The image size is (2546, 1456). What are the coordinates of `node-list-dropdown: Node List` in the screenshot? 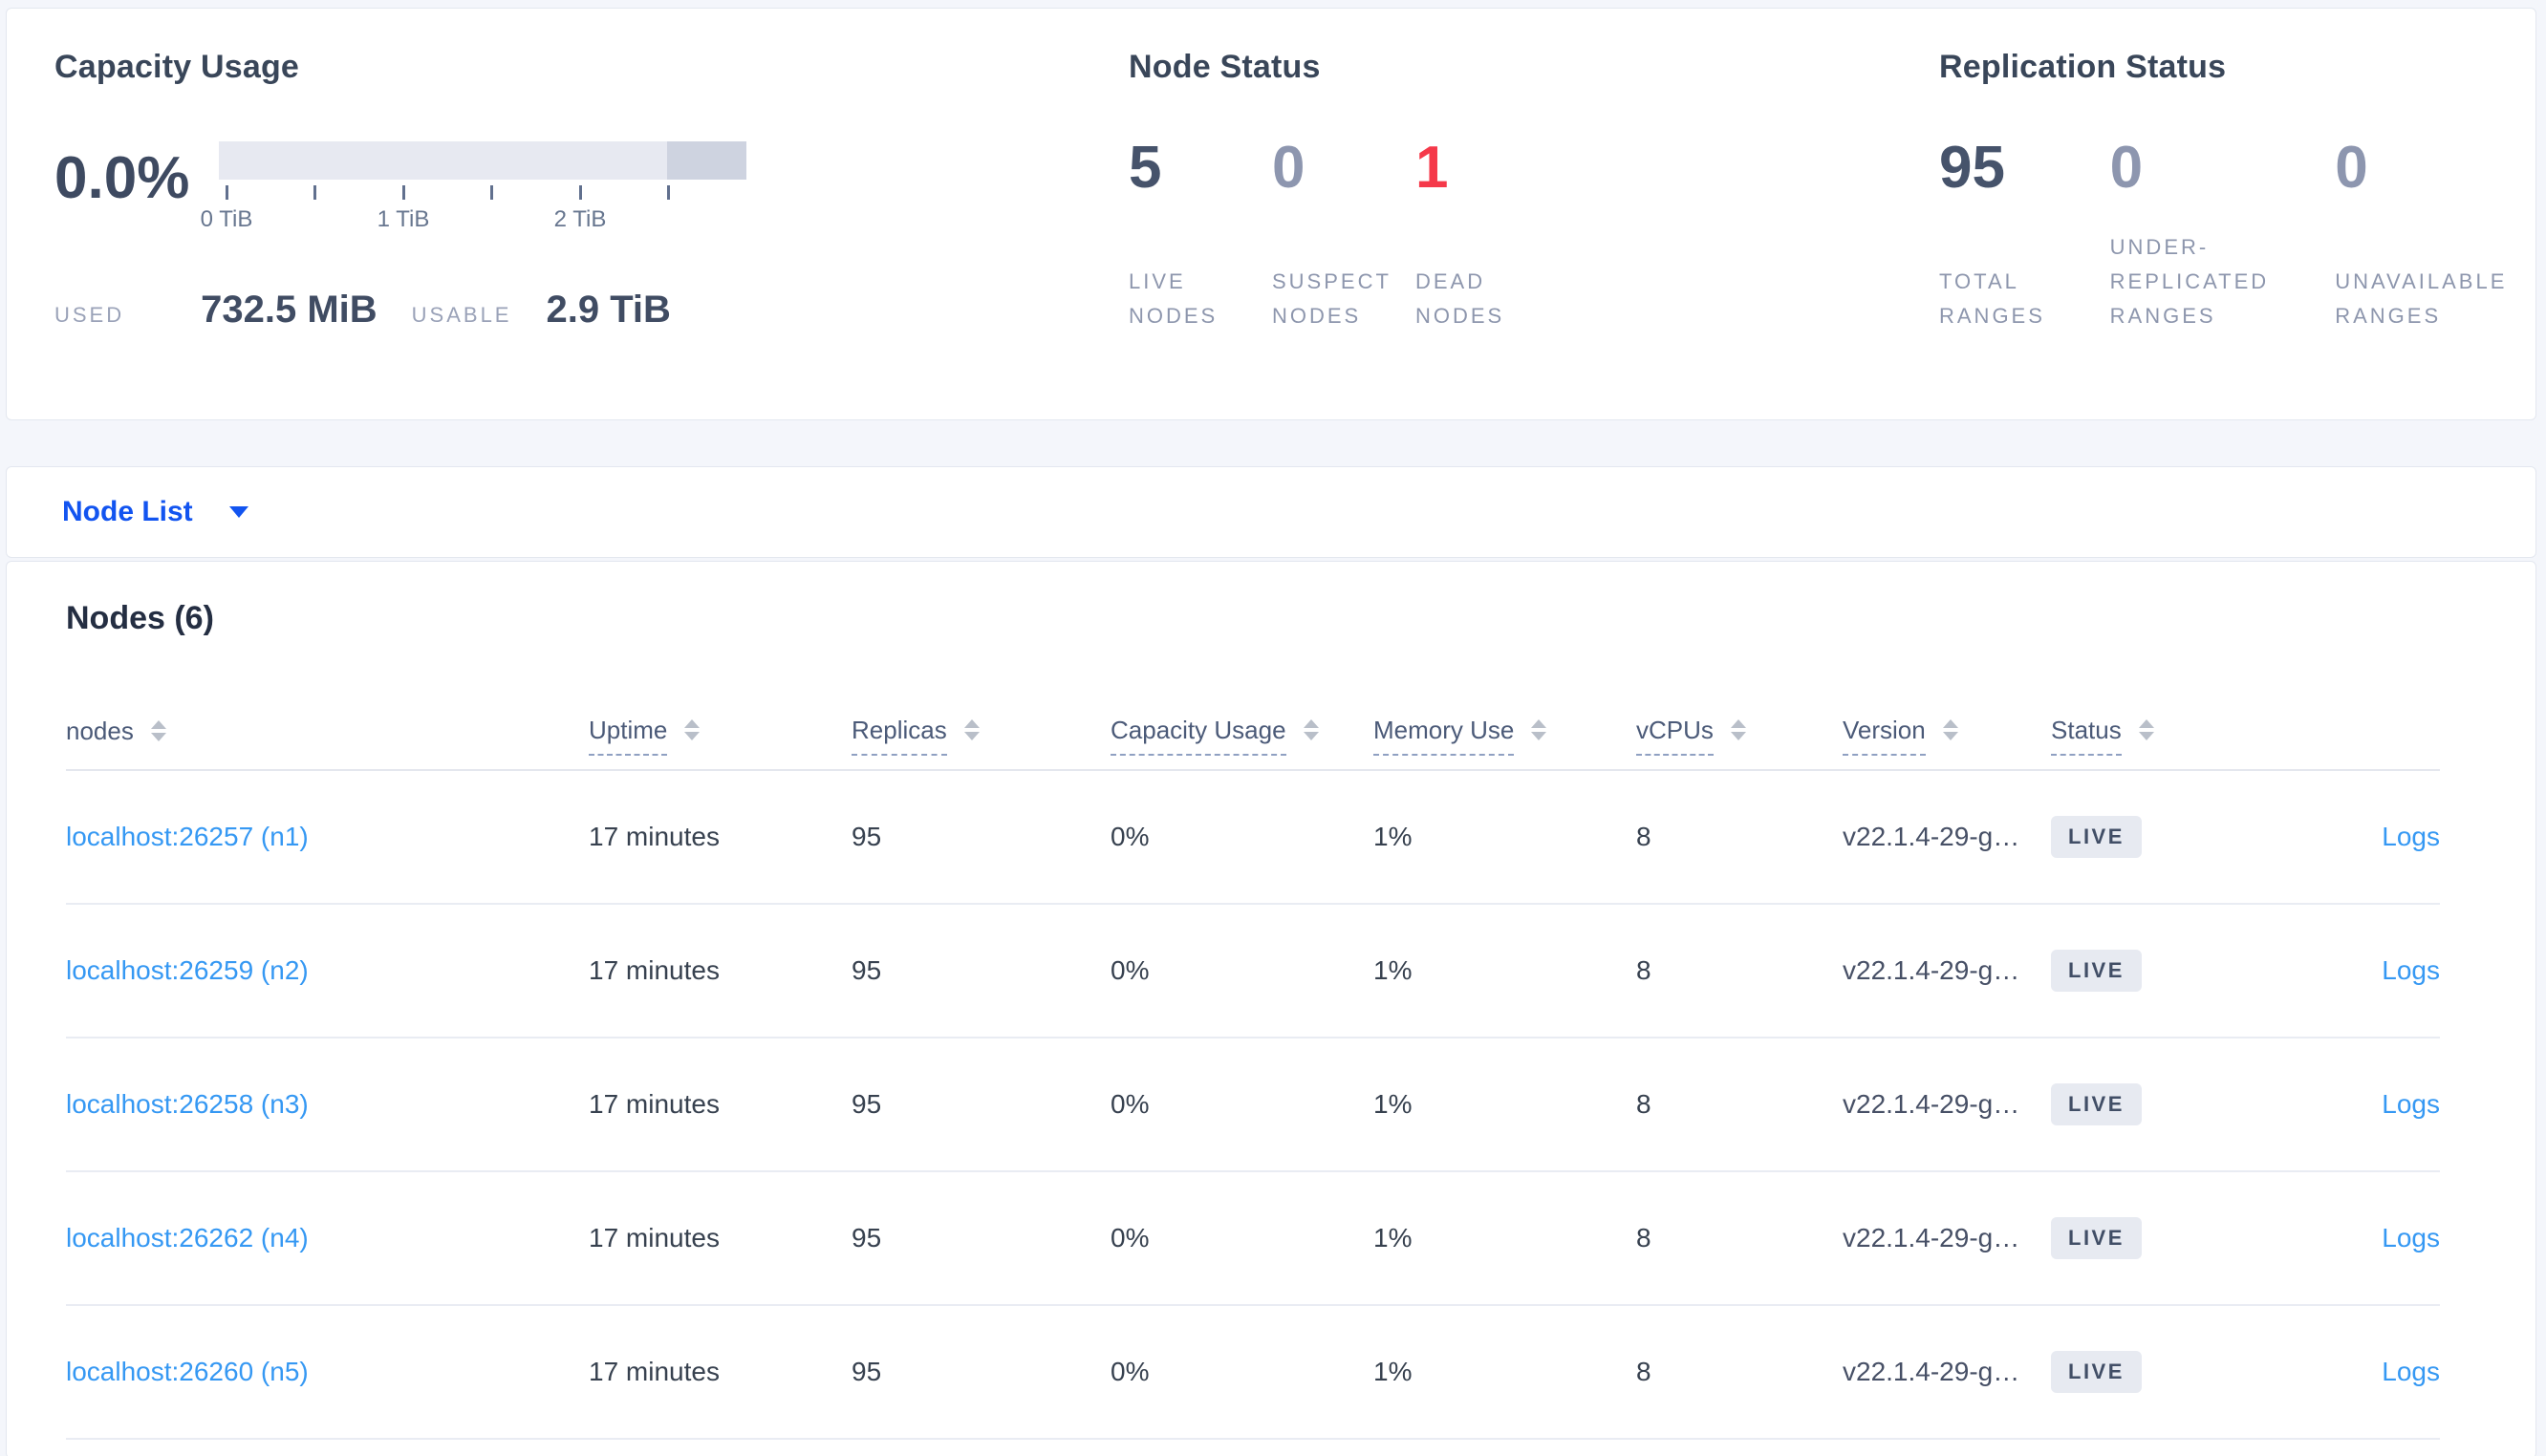 It's located at (155, 512).